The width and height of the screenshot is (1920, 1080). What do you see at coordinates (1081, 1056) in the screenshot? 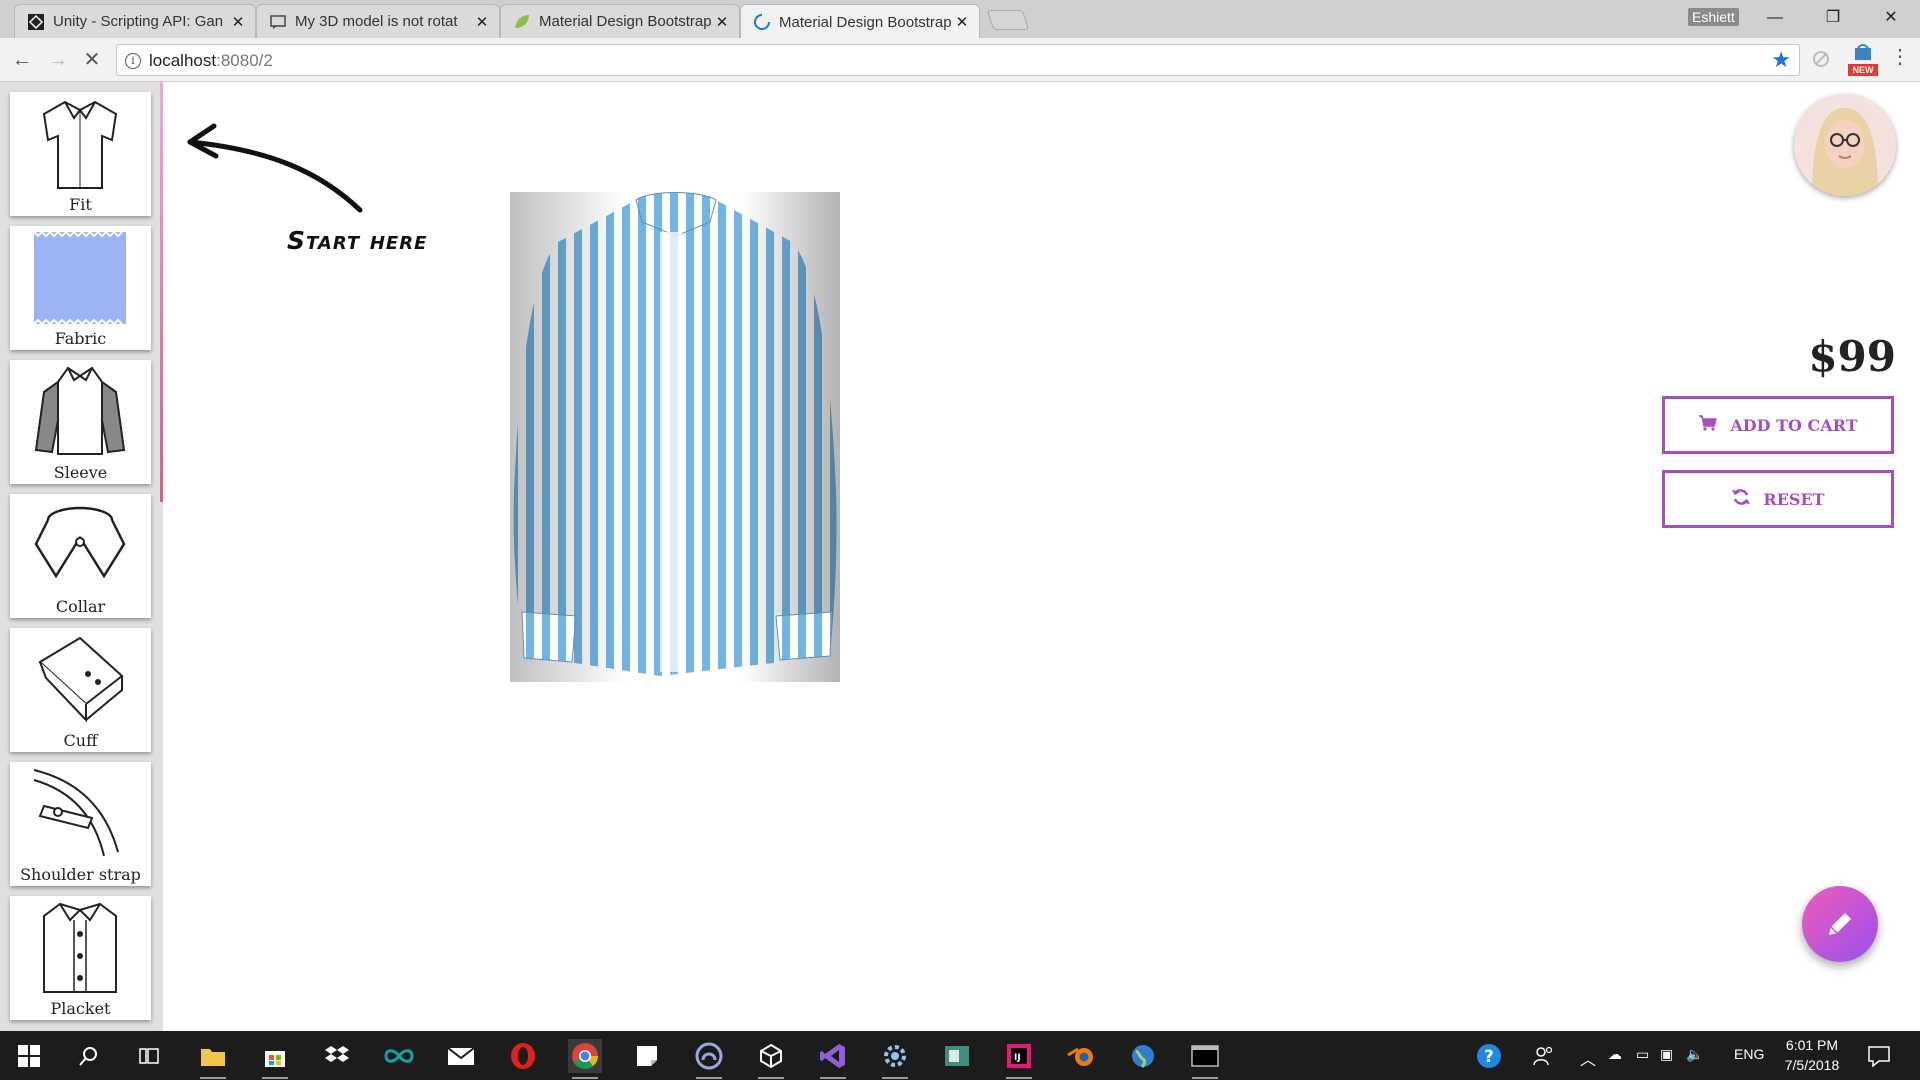
I see `blender-icon` at bounding box center [1081, 1056].